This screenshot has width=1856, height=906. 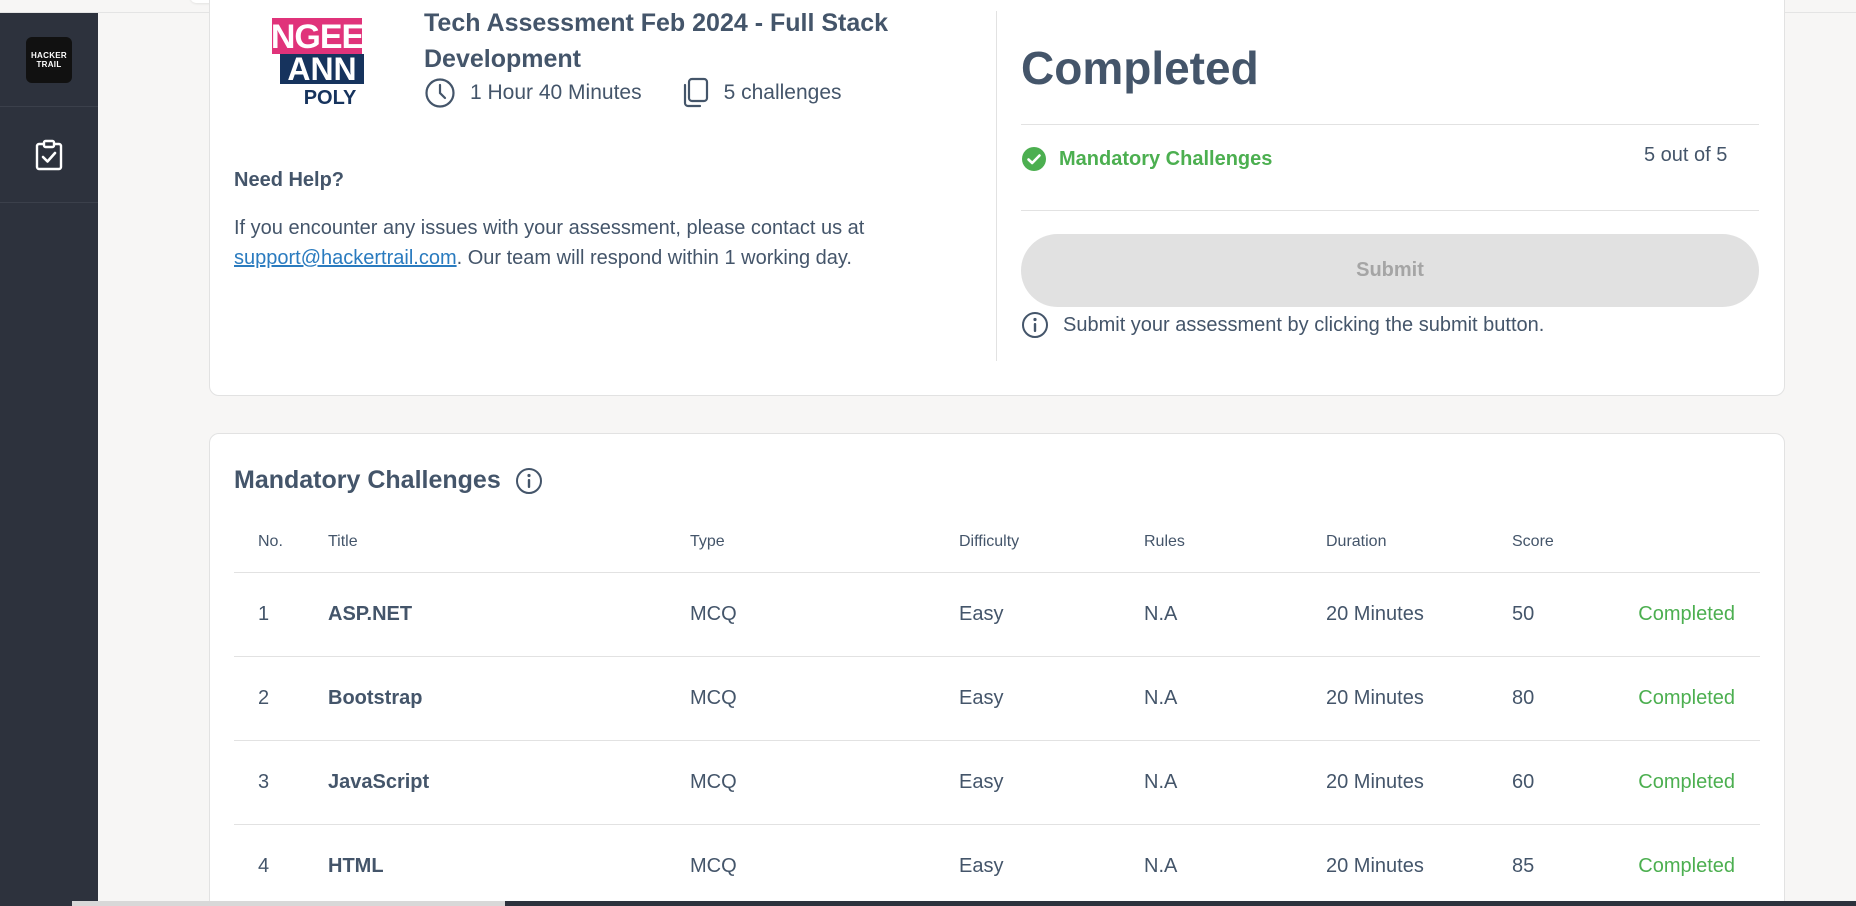 I want to click on column-header-score: Score, so click(x=1557, y=542).